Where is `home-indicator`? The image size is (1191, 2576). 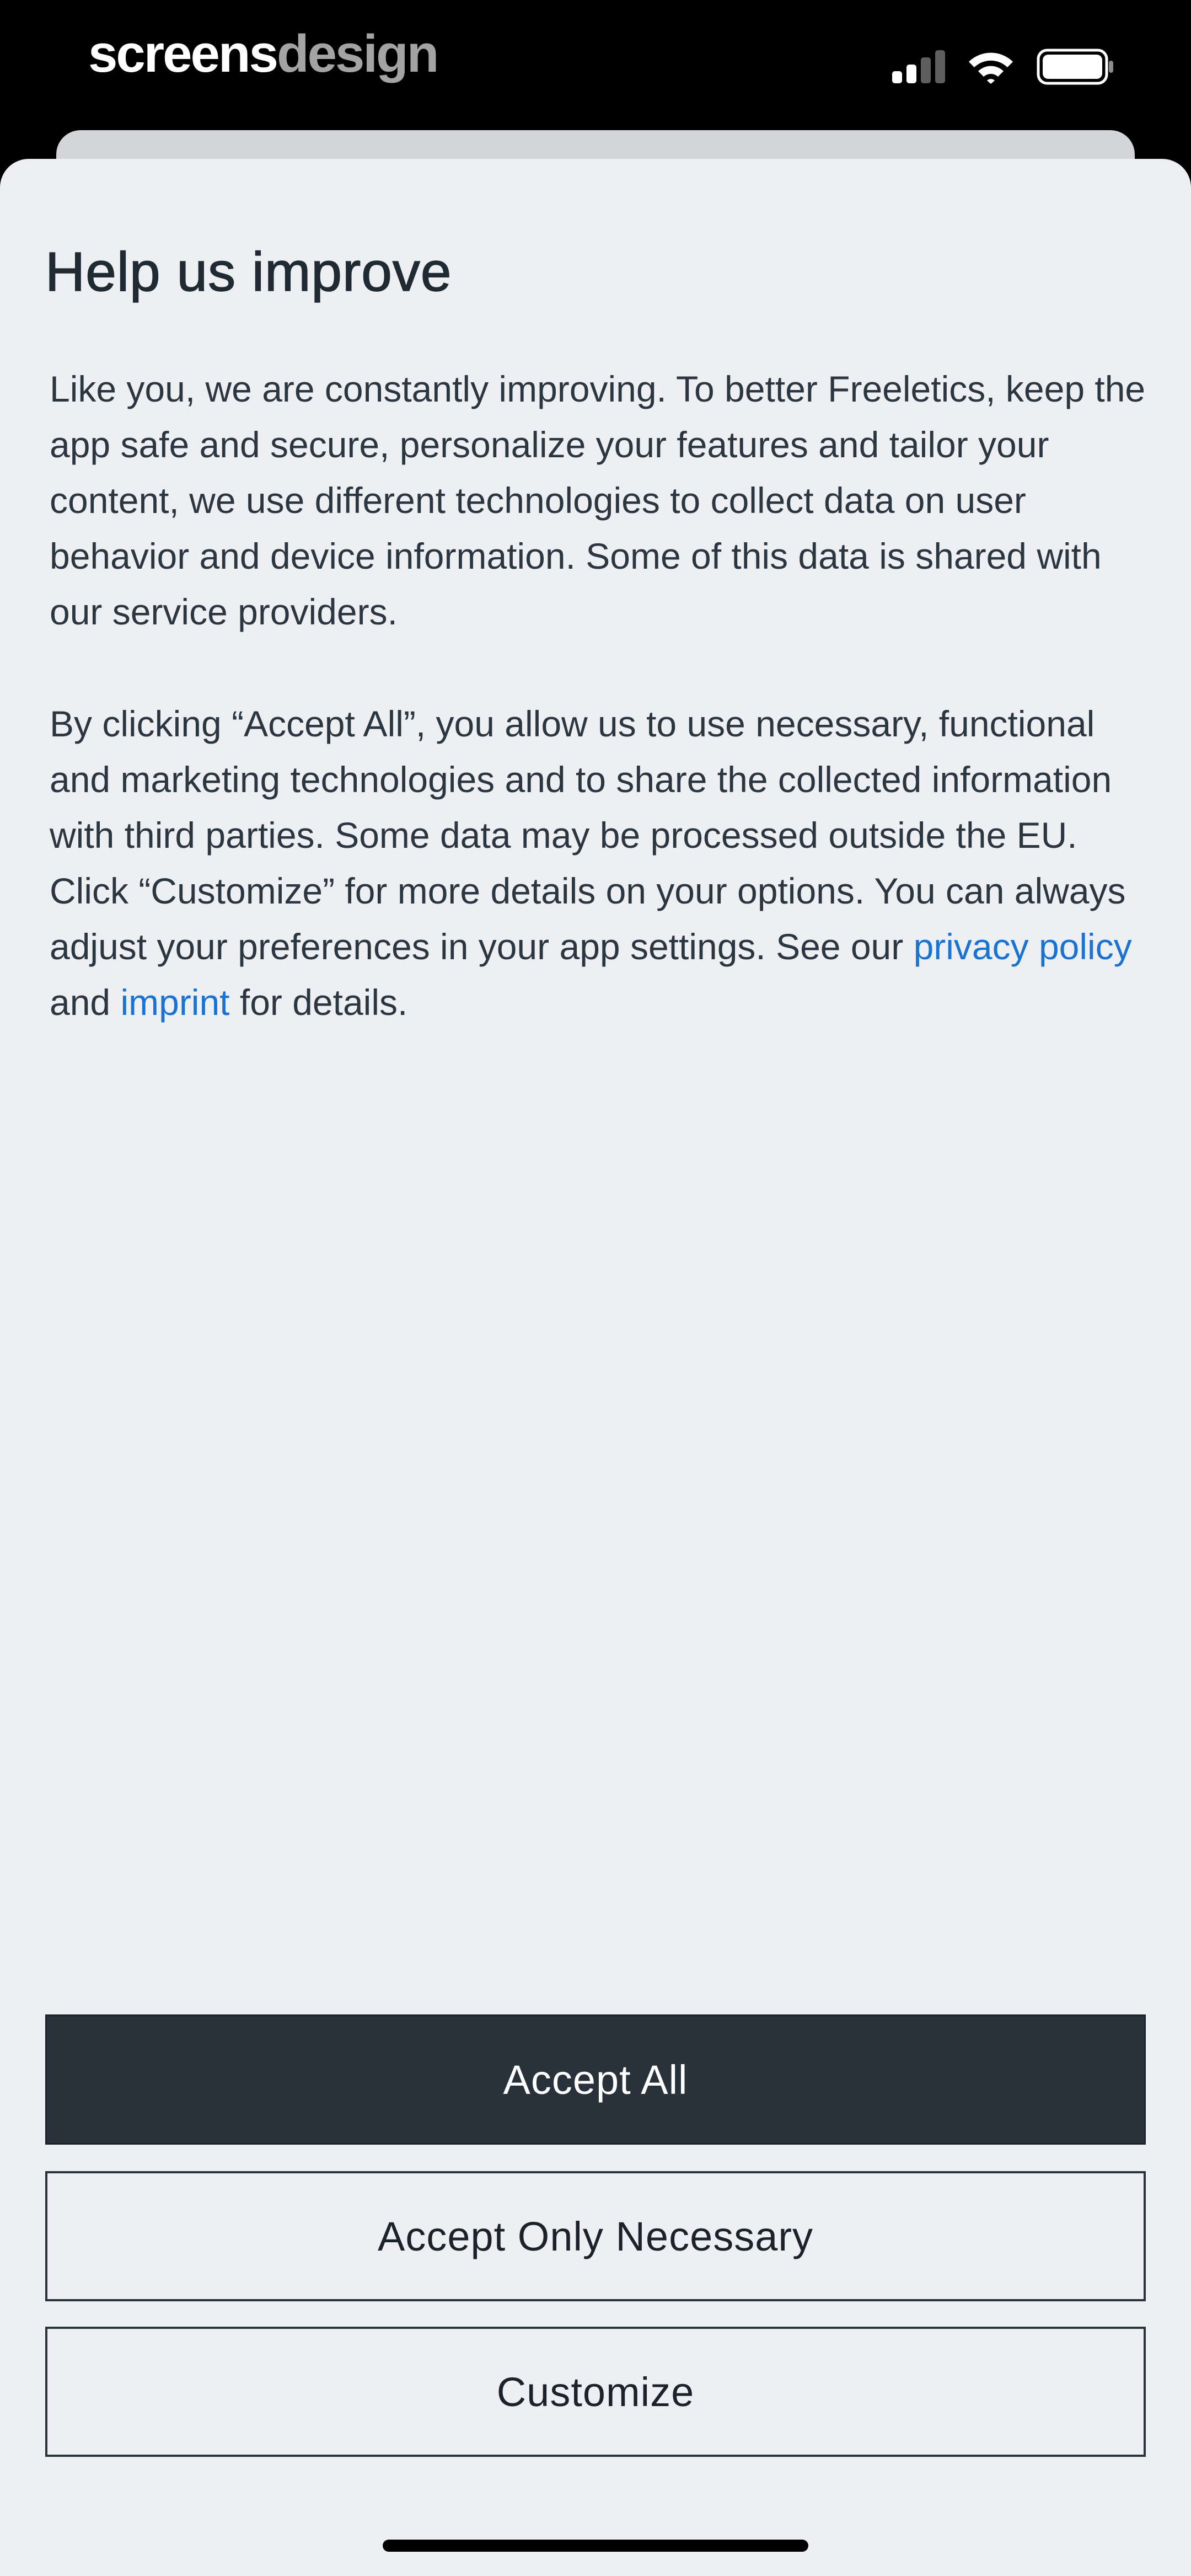
home-indicator is located at coordinates (595, 2546).